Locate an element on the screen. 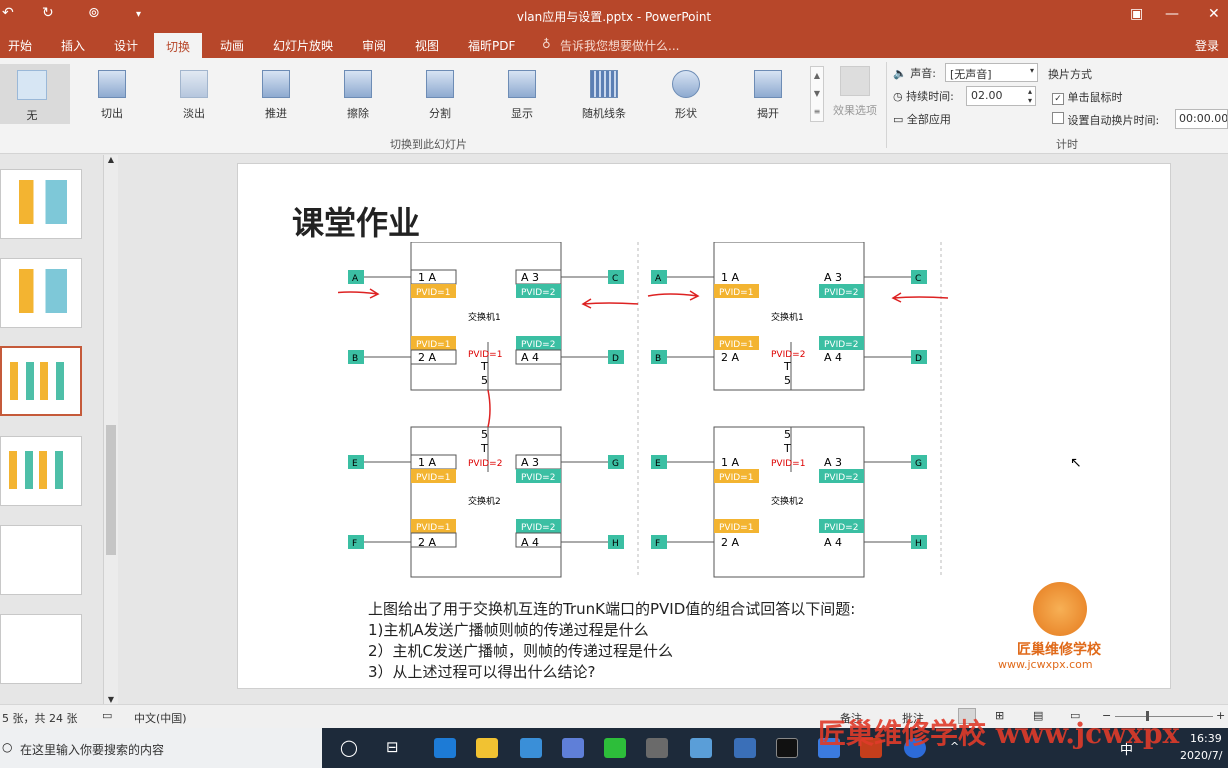 This screenshot has width=1228, height=768. terminal-icon is located at coordinates (787, 748).